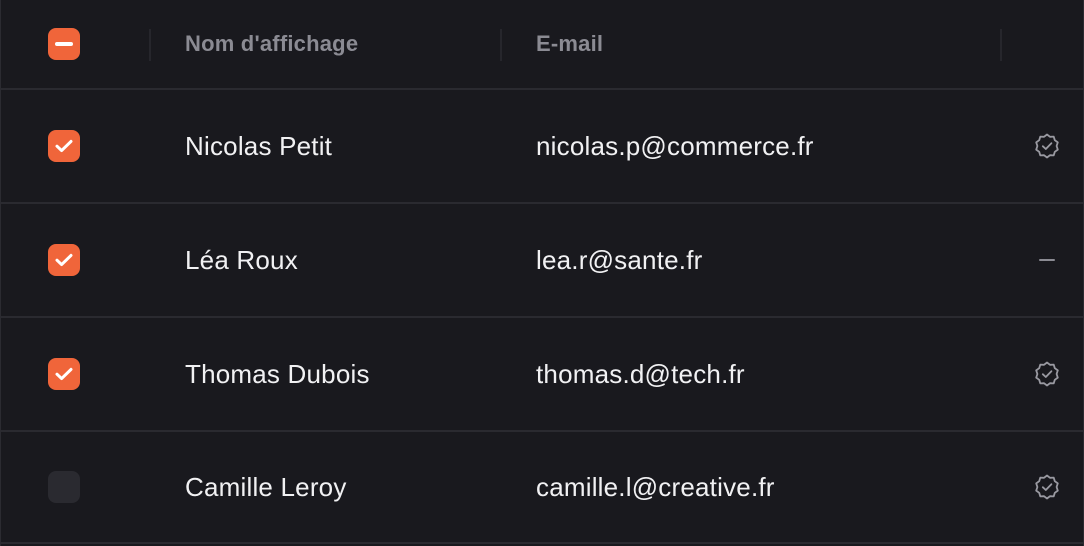 The width and height of the screenshot is (1084, 546). I want to click on row-name-cell: Camille Leroy, so click(326, 487).